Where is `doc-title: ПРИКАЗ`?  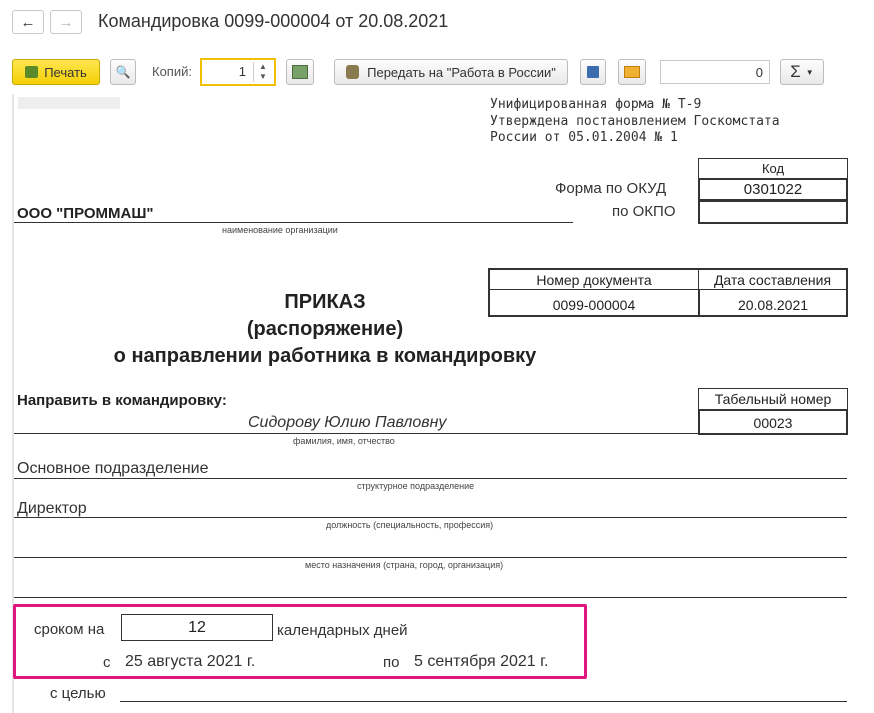 doc-title: ПРИКАЗ is located at coordinates (325, 302).